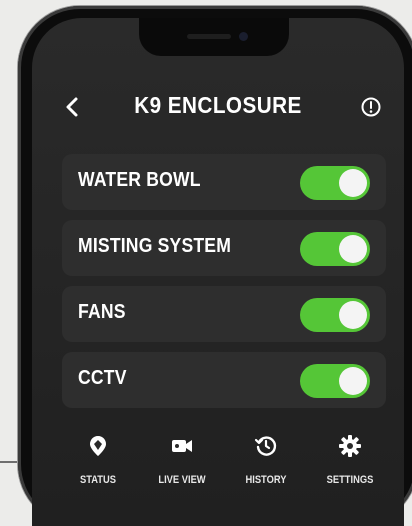 The image size is (412, 526). Describe the element at coordinates (335, 249) in the screenshot. I see `misting-system-toggle` at that location.